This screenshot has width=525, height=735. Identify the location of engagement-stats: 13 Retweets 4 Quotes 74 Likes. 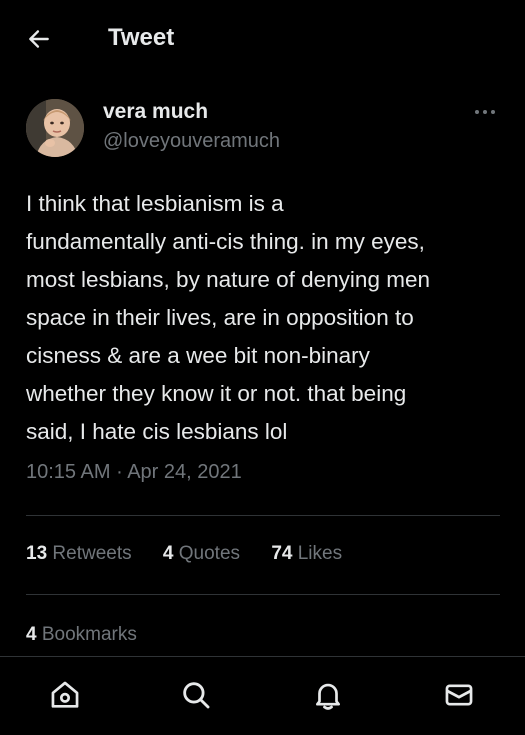
(197, 554).